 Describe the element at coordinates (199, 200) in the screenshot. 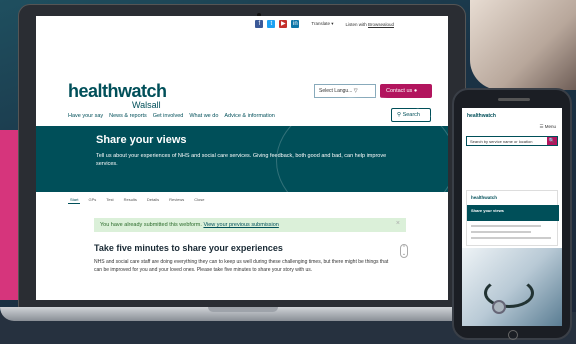

I see `tab-close: Close` at that location.